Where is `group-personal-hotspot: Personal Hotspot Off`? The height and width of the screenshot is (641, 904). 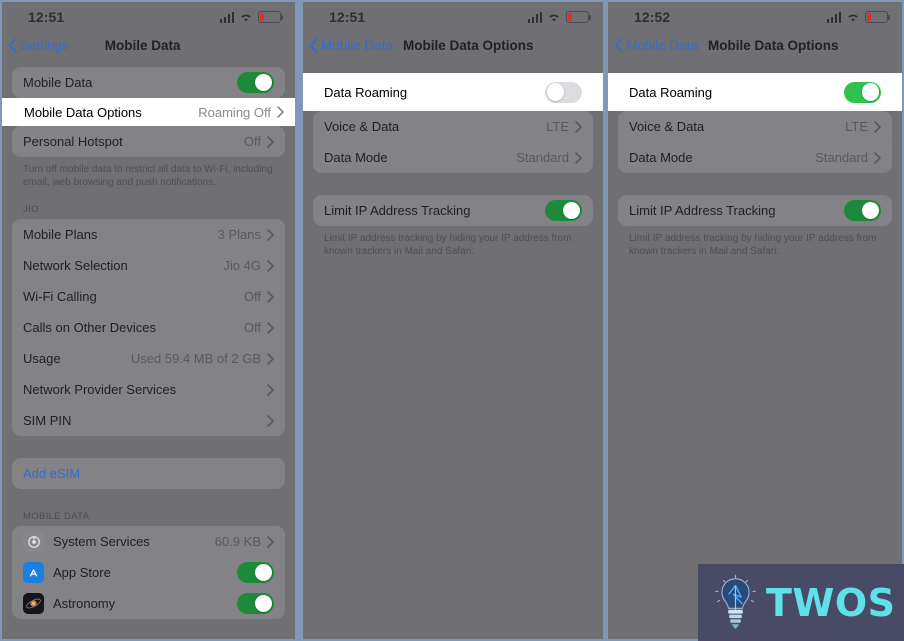 group-personal-hotspot: Personal Hotspot Off is located at coordinates (148, 141).